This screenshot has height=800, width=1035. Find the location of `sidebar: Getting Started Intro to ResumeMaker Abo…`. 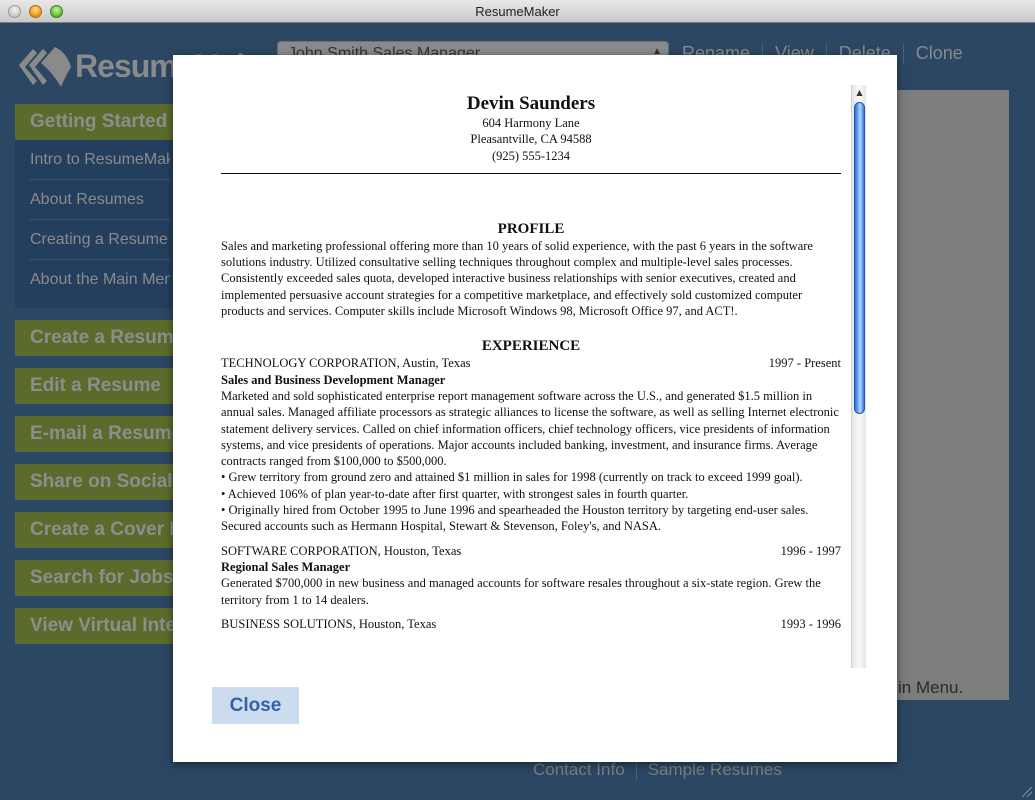

sidebar: Getting Started Intro to ResumeMaker Abo… is located at coordinates (100, 374).